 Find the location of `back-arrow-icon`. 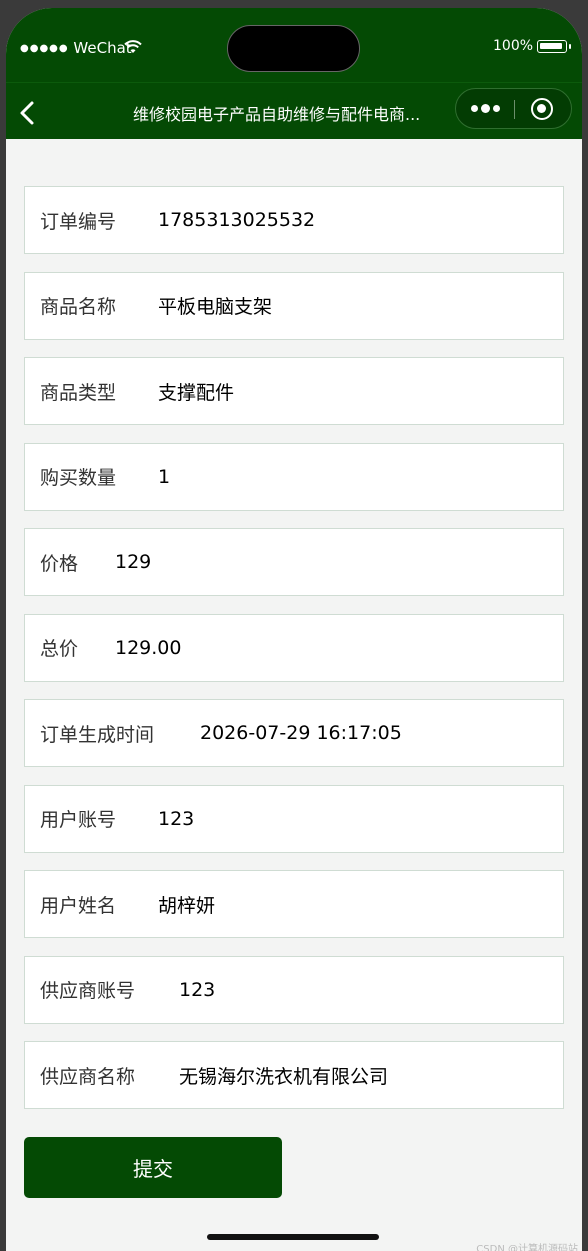

back-arrow-icon is located at coordinates (28, 113).